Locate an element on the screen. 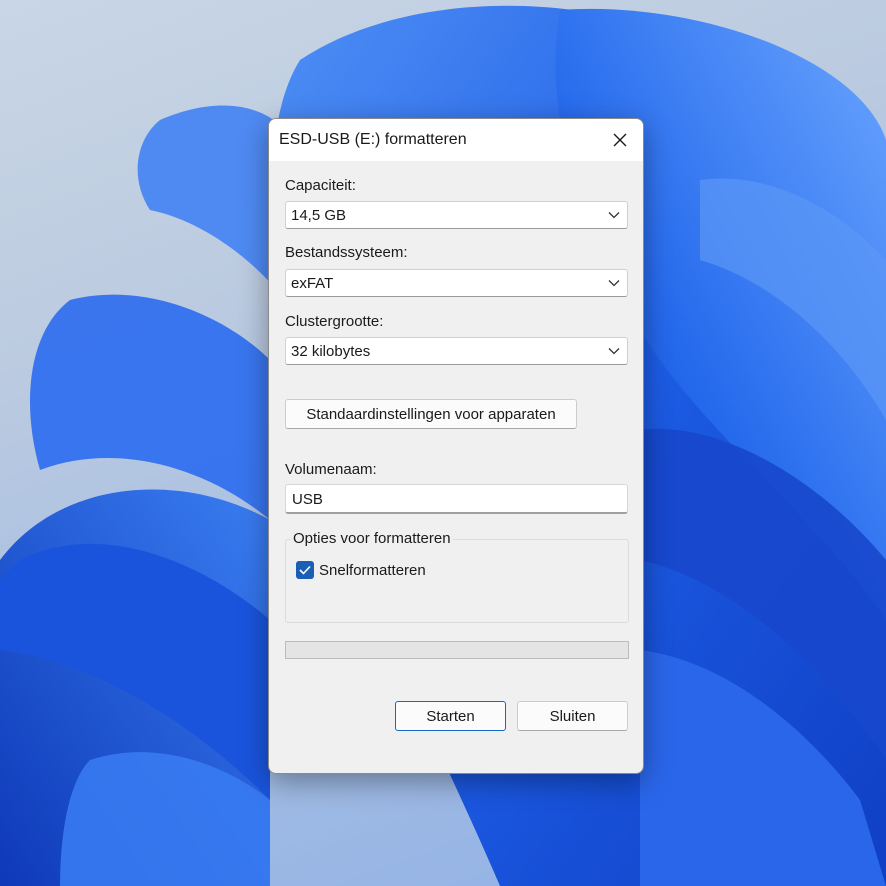 This screenshot has height=886, width=886. capacity-select: 14,5 GB is located at coordinates (456, 215).